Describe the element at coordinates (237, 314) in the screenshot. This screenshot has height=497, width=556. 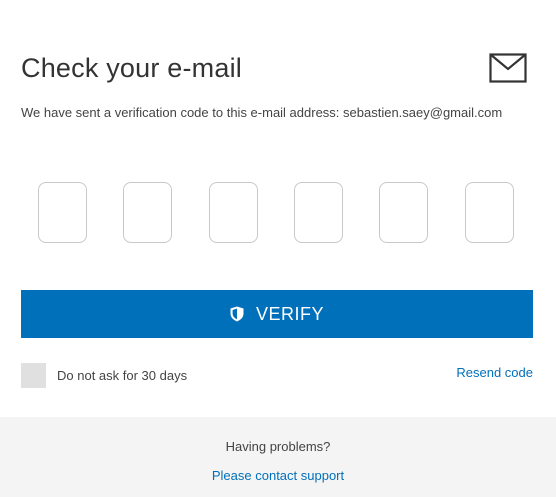
I see `shield-icon` at that location.